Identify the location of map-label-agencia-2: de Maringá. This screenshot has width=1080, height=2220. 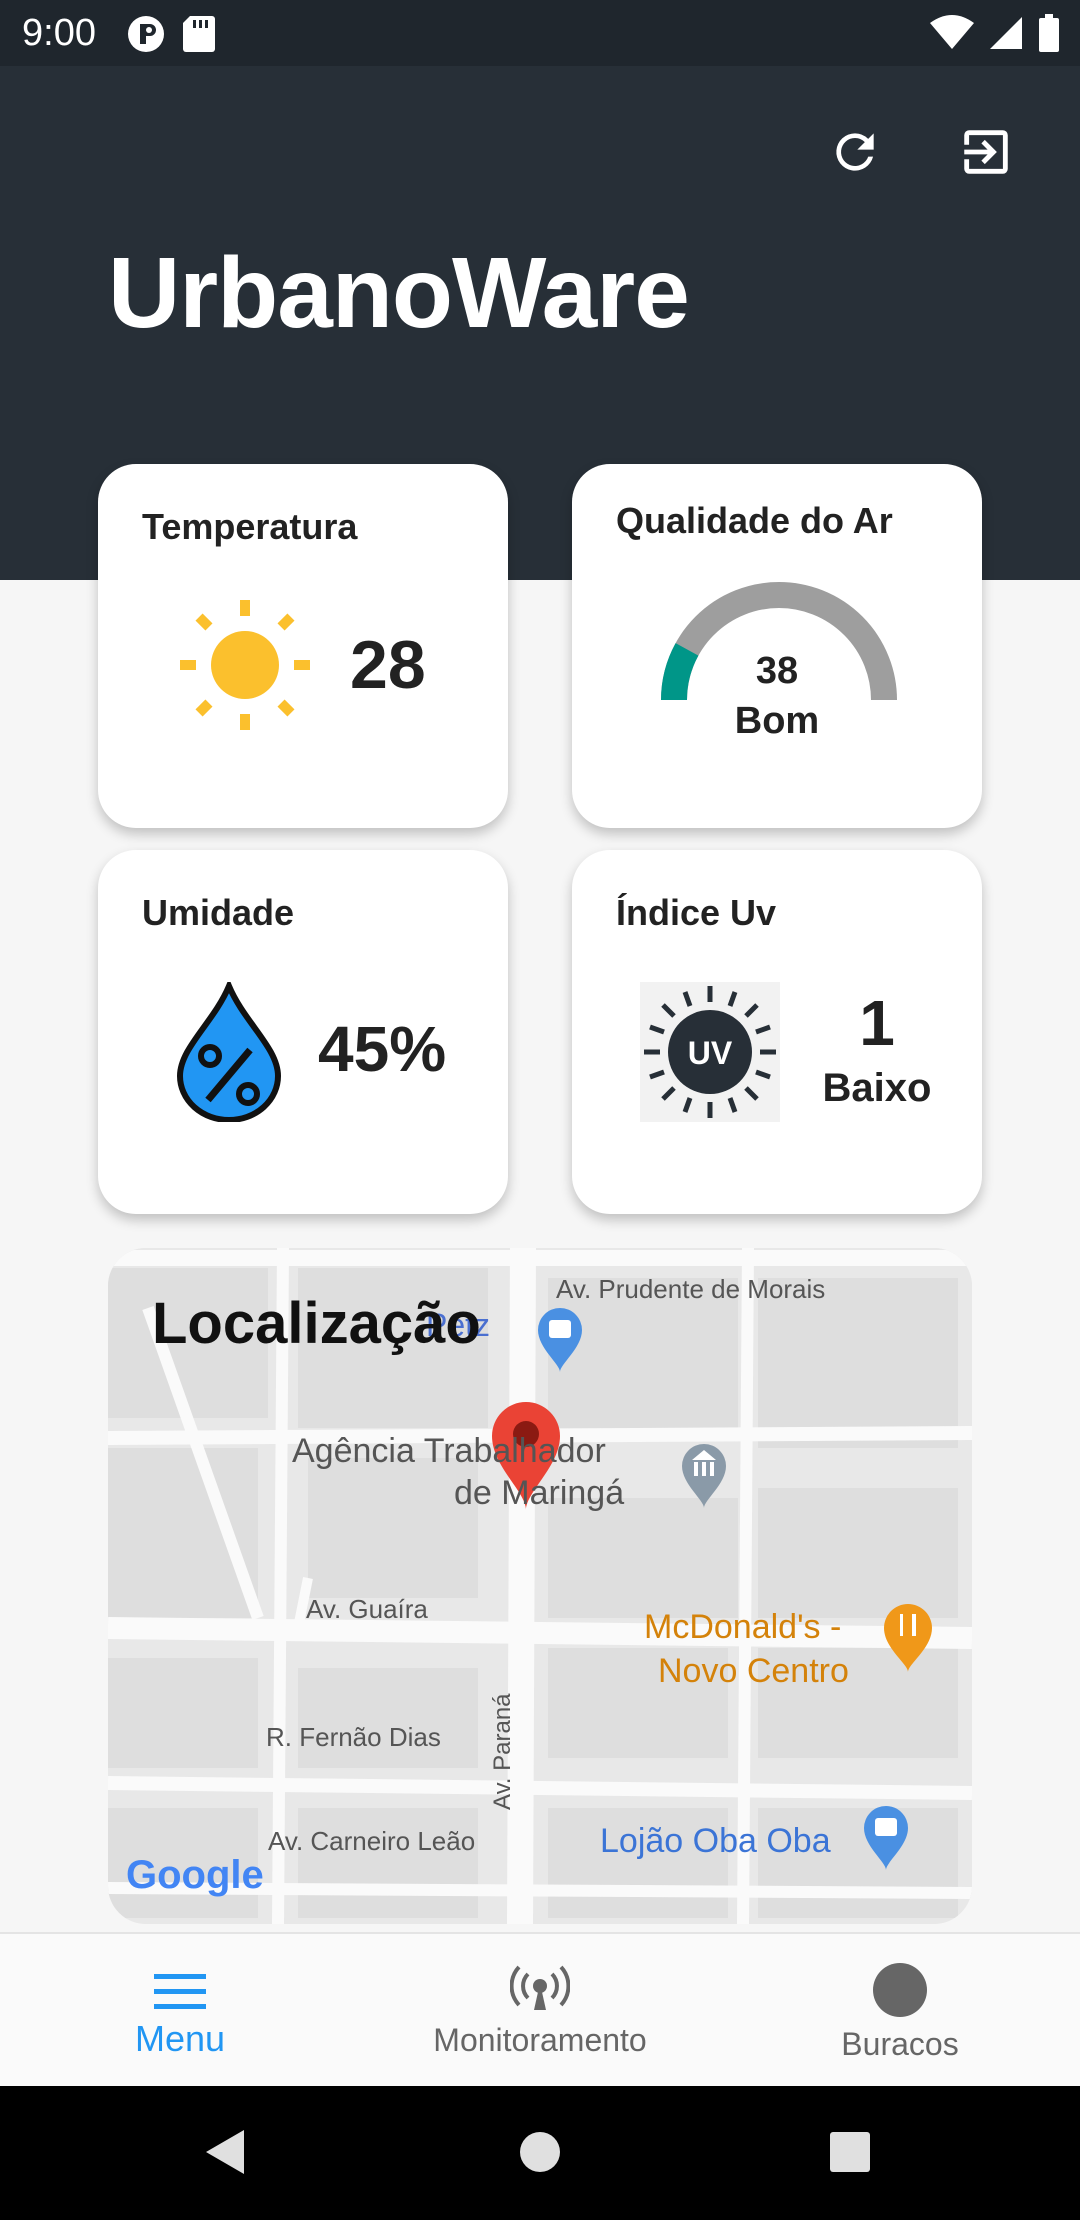
(539, 1493).